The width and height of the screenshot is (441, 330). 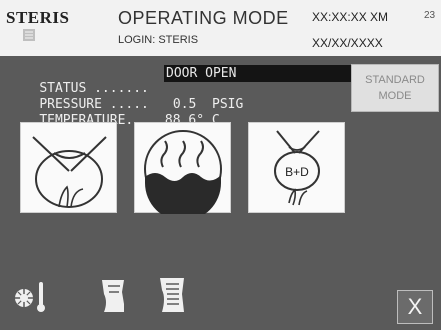 I want to click on bowie-dick-test-button: B+D, so click(x=296, y=167).